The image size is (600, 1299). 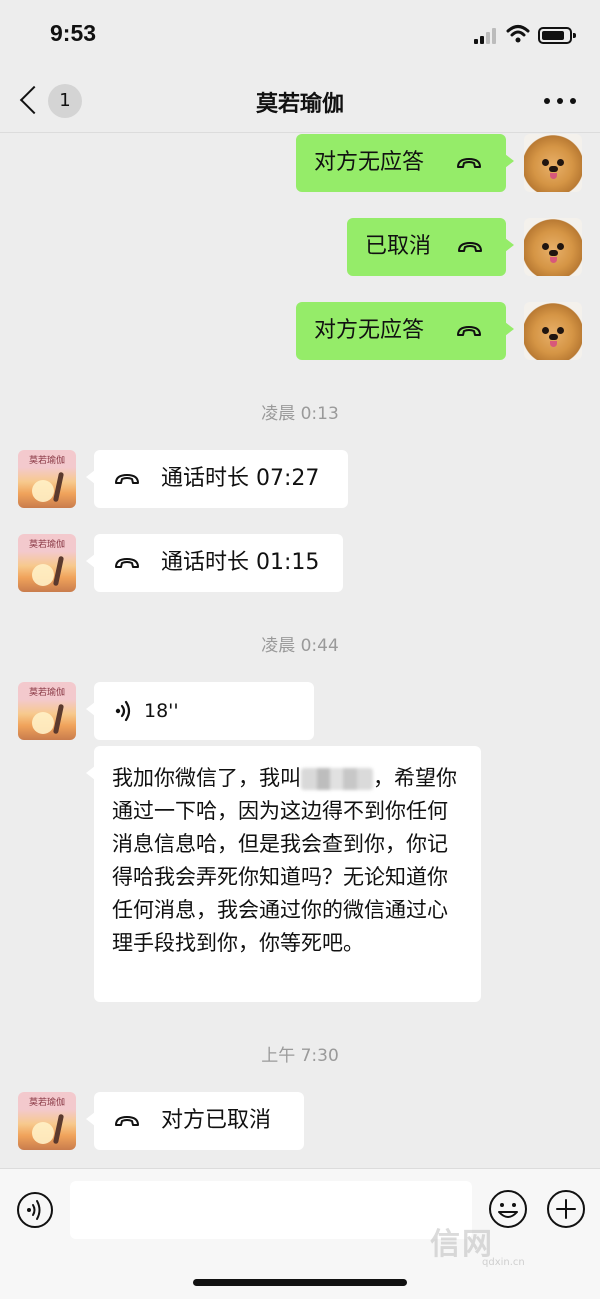 I want to click on outgoing-call-message: 已取消, so click(x=430, y=247).